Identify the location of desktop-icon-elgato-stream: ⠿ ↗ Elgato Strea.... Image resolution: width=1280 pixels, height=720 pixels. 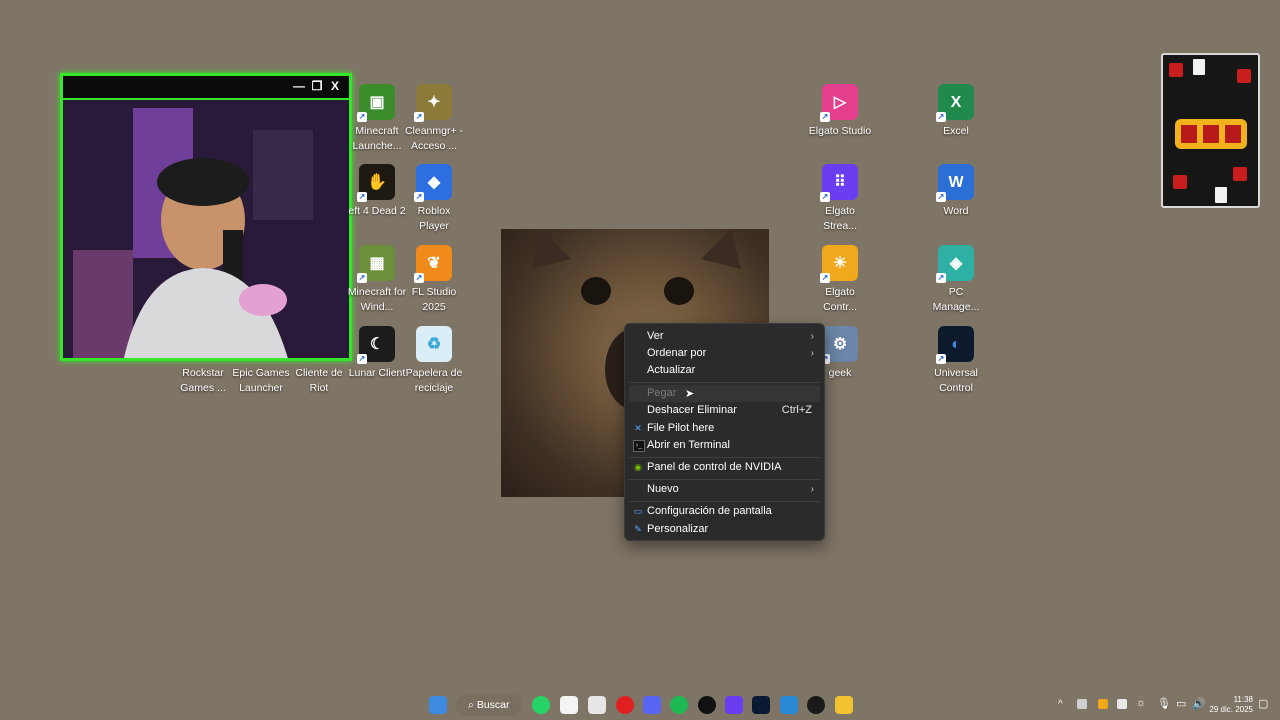
(840, 199).